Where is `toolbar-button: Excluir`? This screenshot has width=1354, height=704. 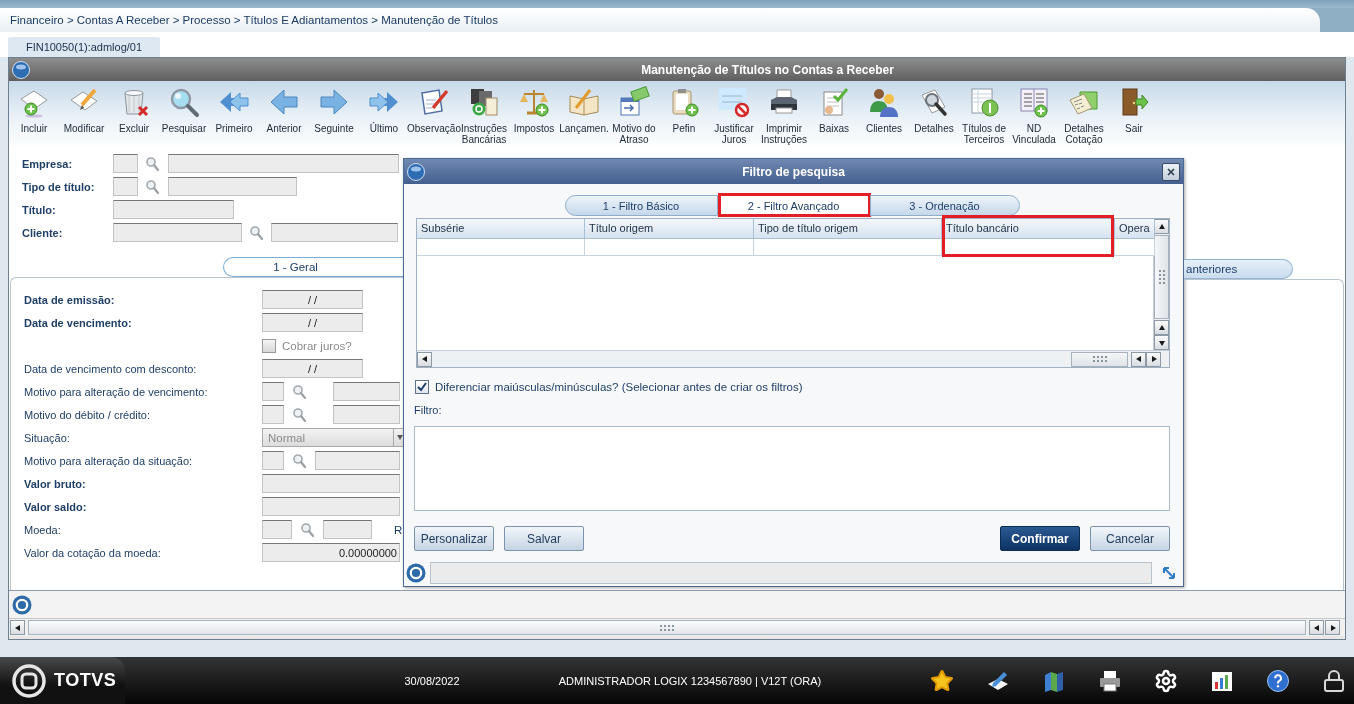
toolbar-button: Excluir is located at coordinates (134, 113).